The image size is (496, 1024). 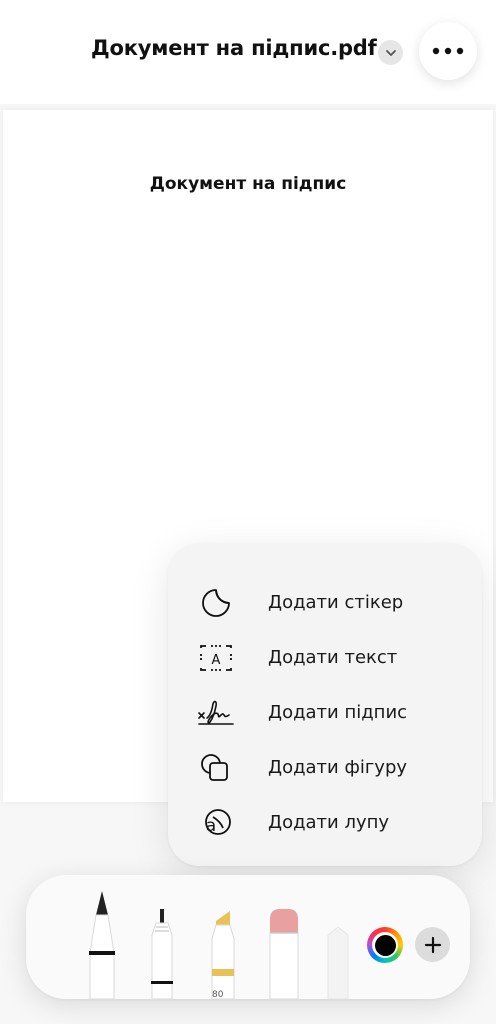 What do you see at coordinates (329, 822) in the screenshot?
I see `menu-item-label: Додати лупу` at bounding box center [329, 822].